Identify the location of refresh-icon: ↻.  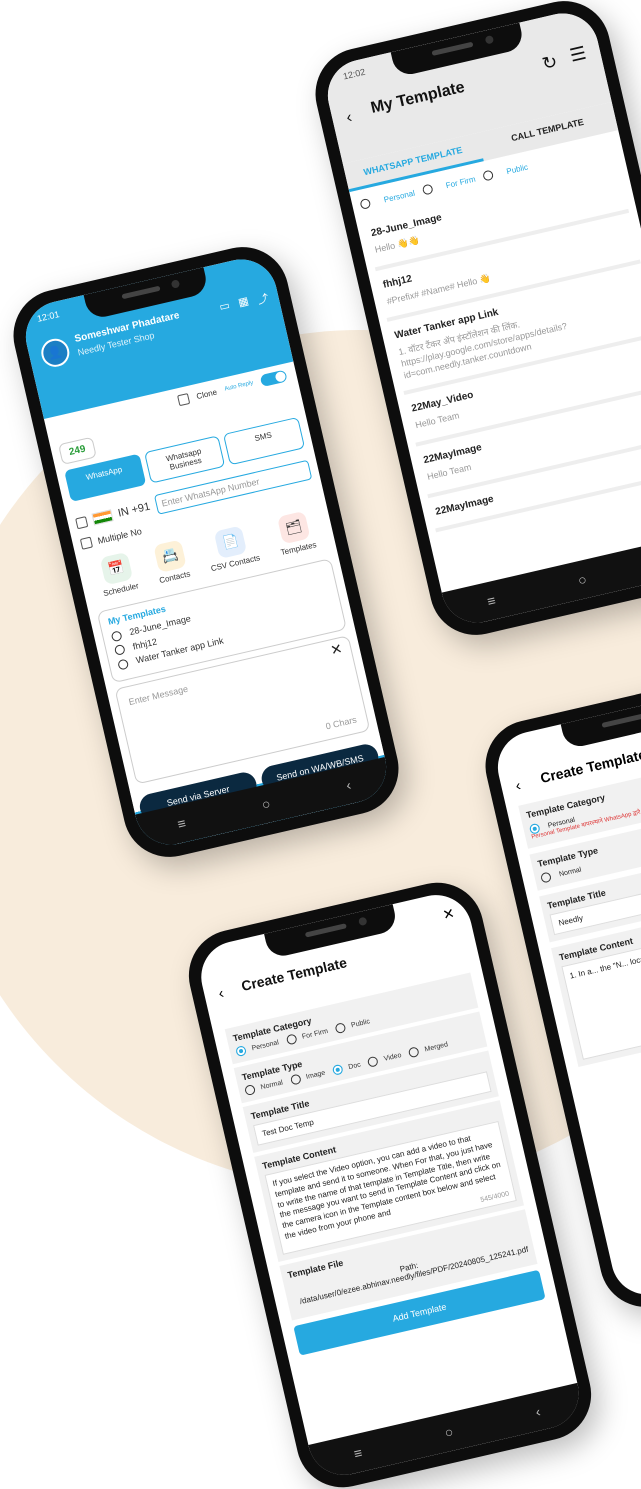
(549, 63).